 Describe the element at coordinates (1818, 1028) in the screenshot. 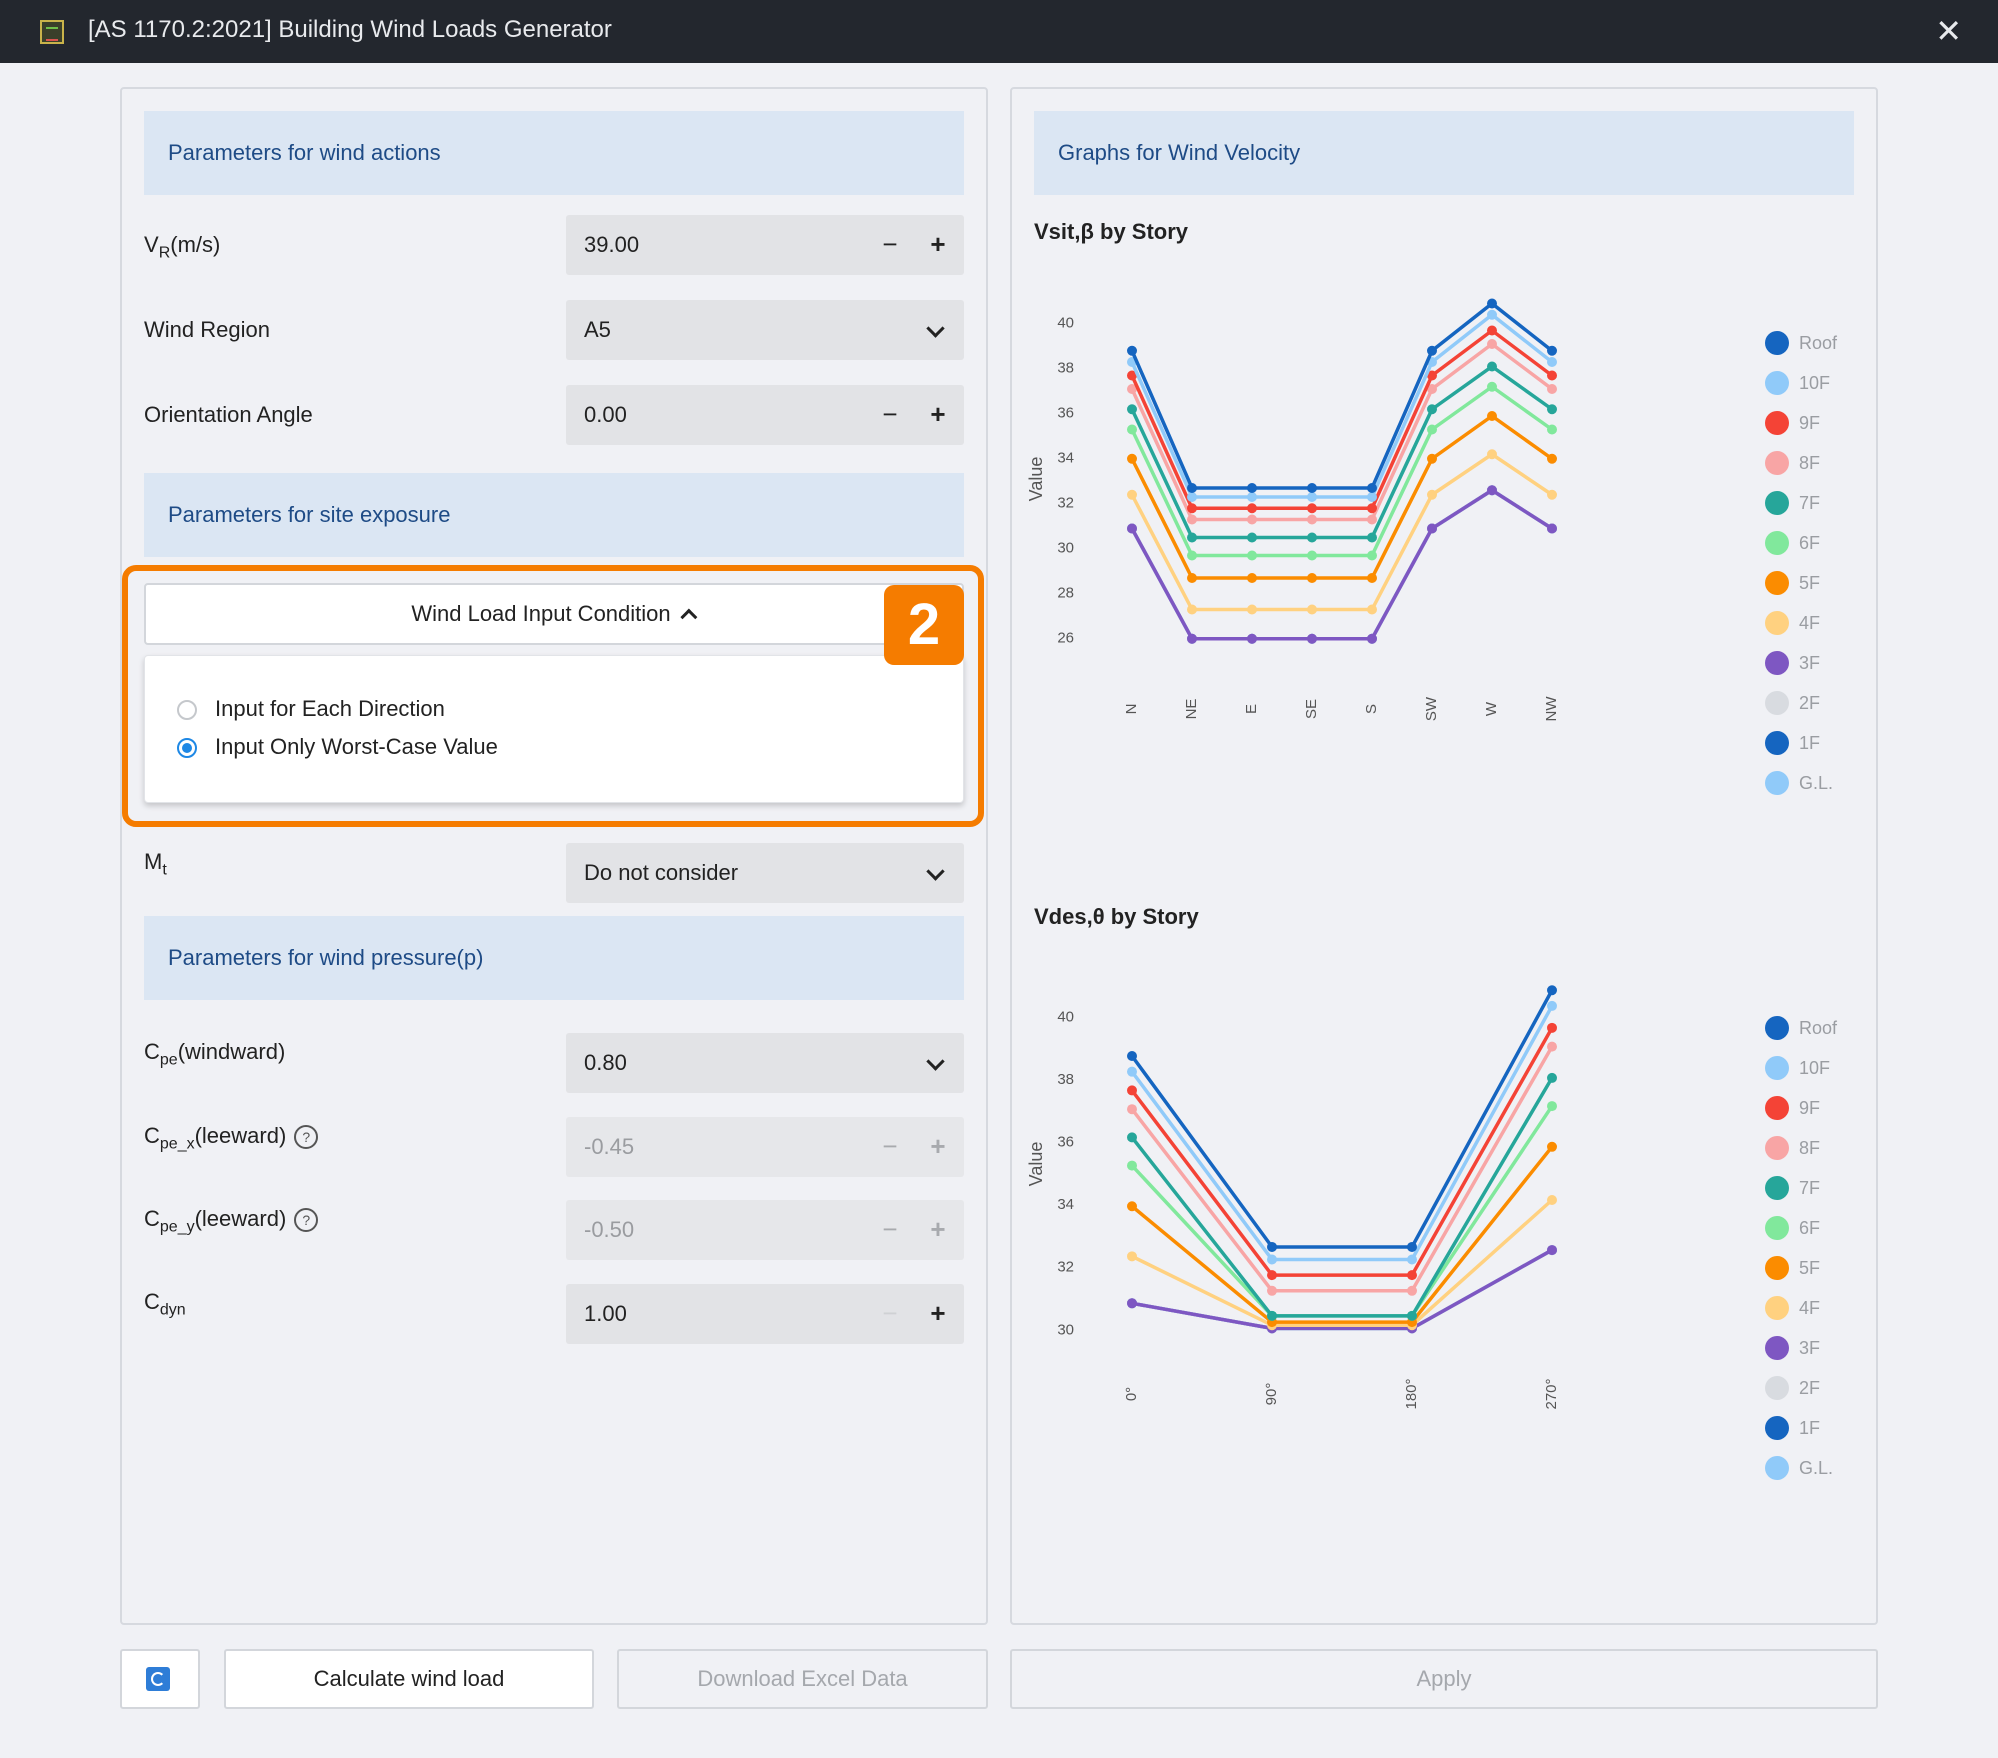

I see `chart2-legend-label-0: Roof` at that location.